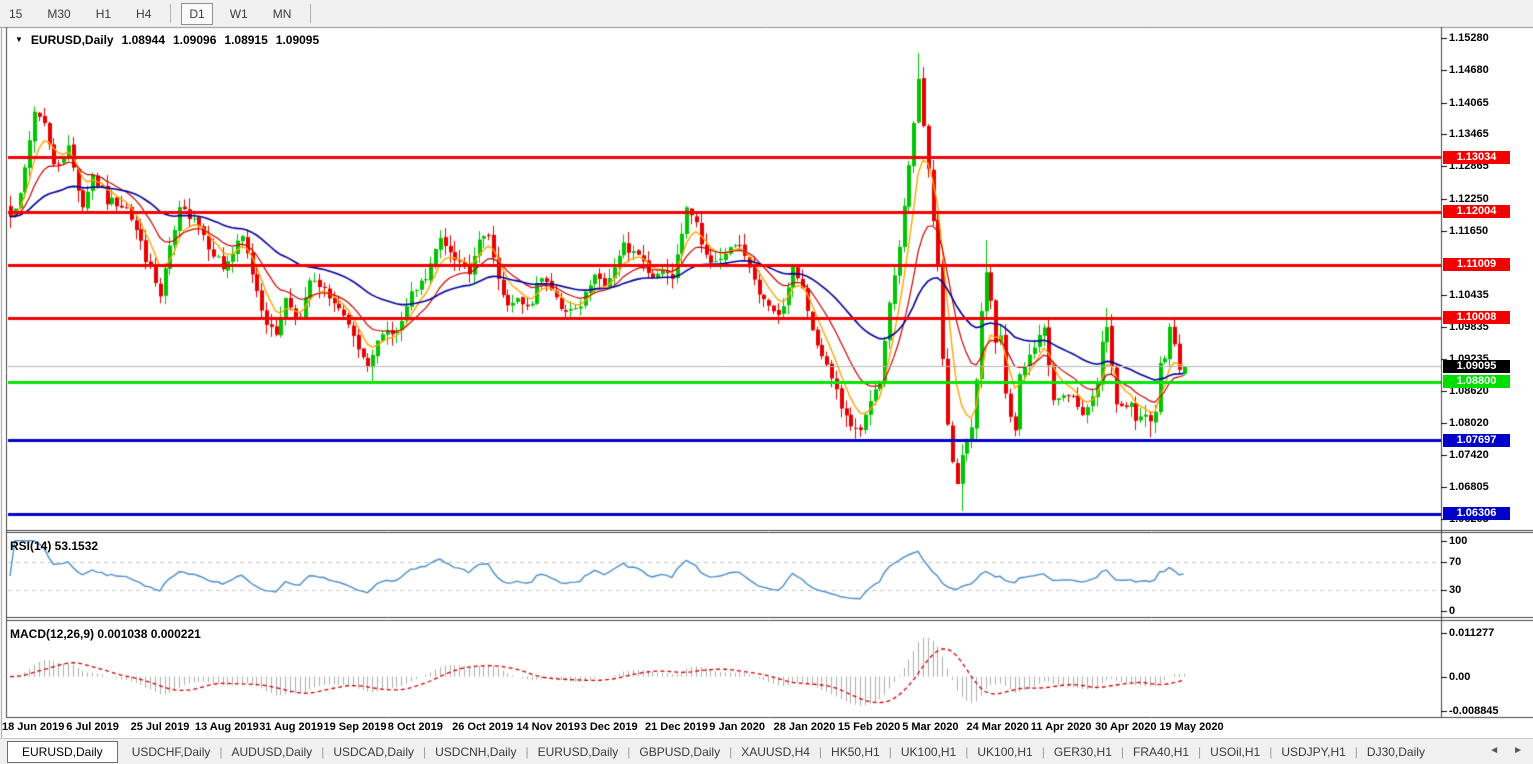  I want to click on price-line-label: 1.09095, so click(1476, 366).